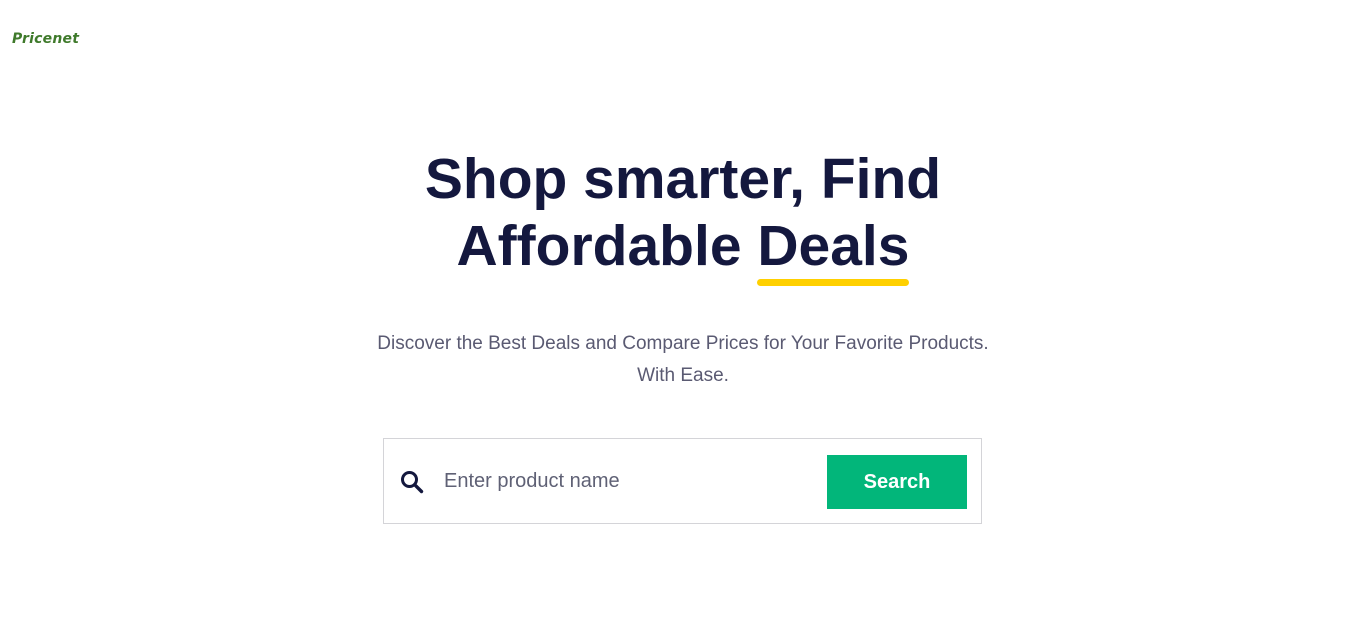 The image size is (1366, 629). What do you see at coordinates (45, 39) in the screenshot?
I see `brand-logo: Pricenet` at bounding box center [45, 39].